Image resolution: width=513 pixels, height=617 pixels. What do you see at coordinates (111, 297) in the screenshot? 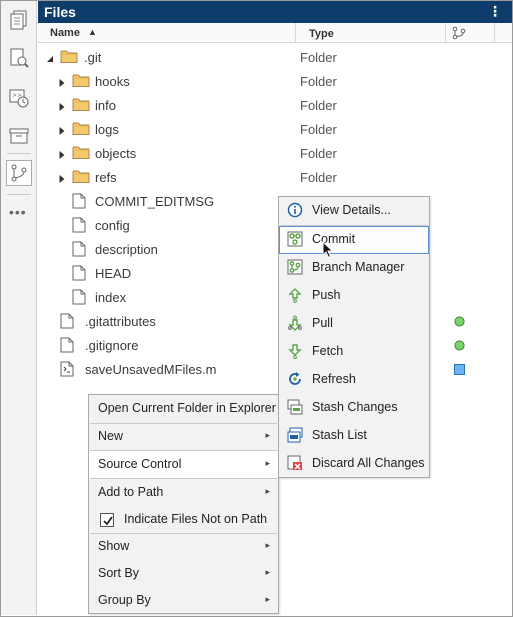
I see `file-name: index` at bounding box center [111, 297].